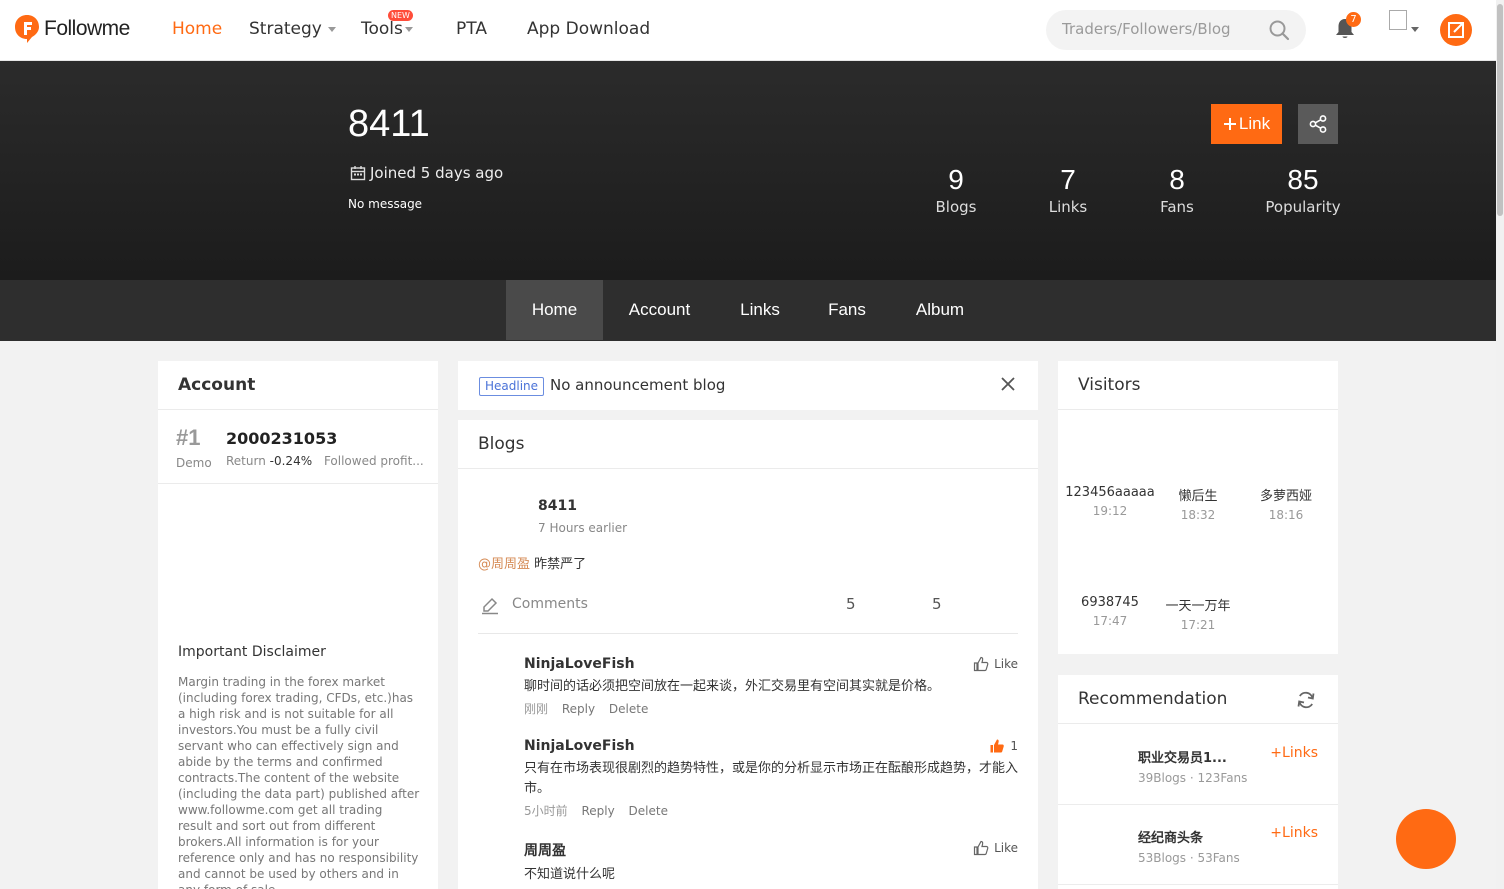 Image resolution: width=1504 pixels, height=889 pixels. Describe the element at coordinates (1286, 515) in the screenshot. I see `visitor-time: 18:16` at that location.